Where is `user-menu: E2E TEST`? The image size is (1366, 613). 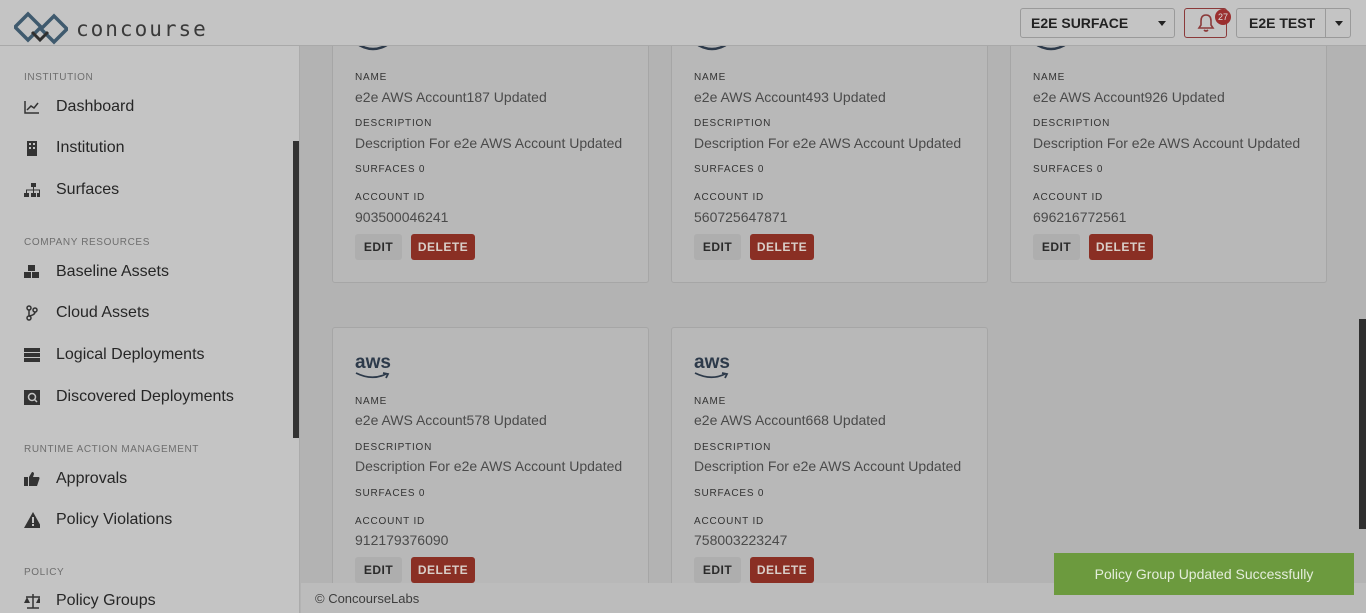 user-menu: E2E TEST is located at coordinates (1293, 23).